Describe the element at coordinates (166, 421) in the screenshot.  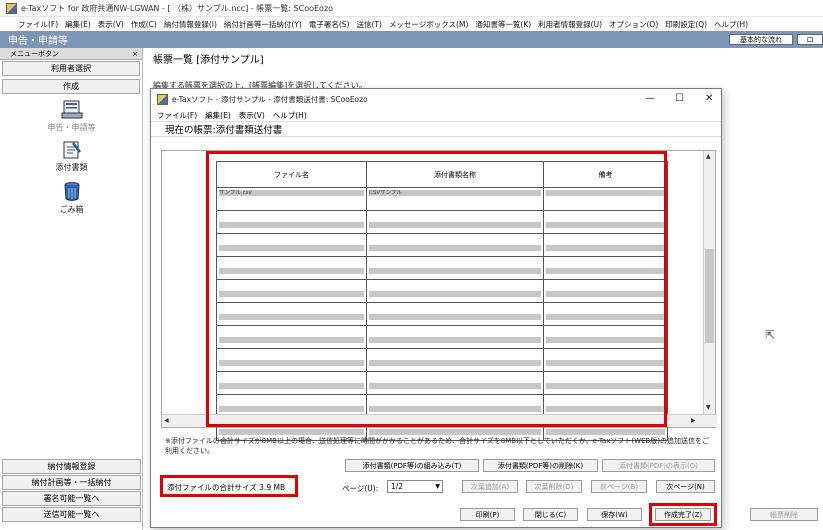
I see `scroll-left-icon: ◀` at that location.